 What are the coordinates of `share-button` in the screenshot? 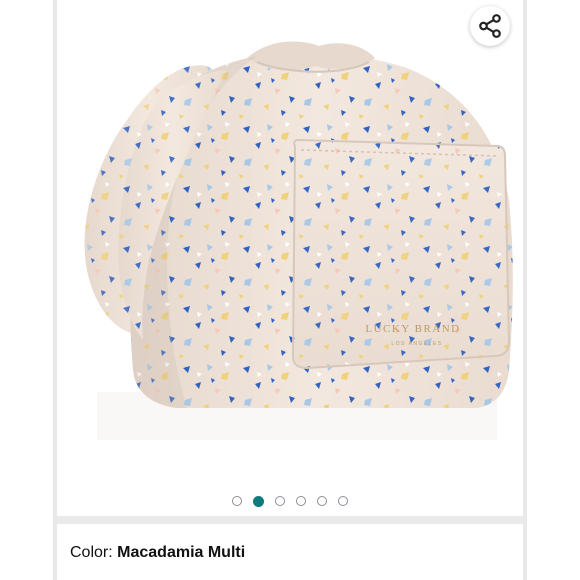 It's located at (490, 26).